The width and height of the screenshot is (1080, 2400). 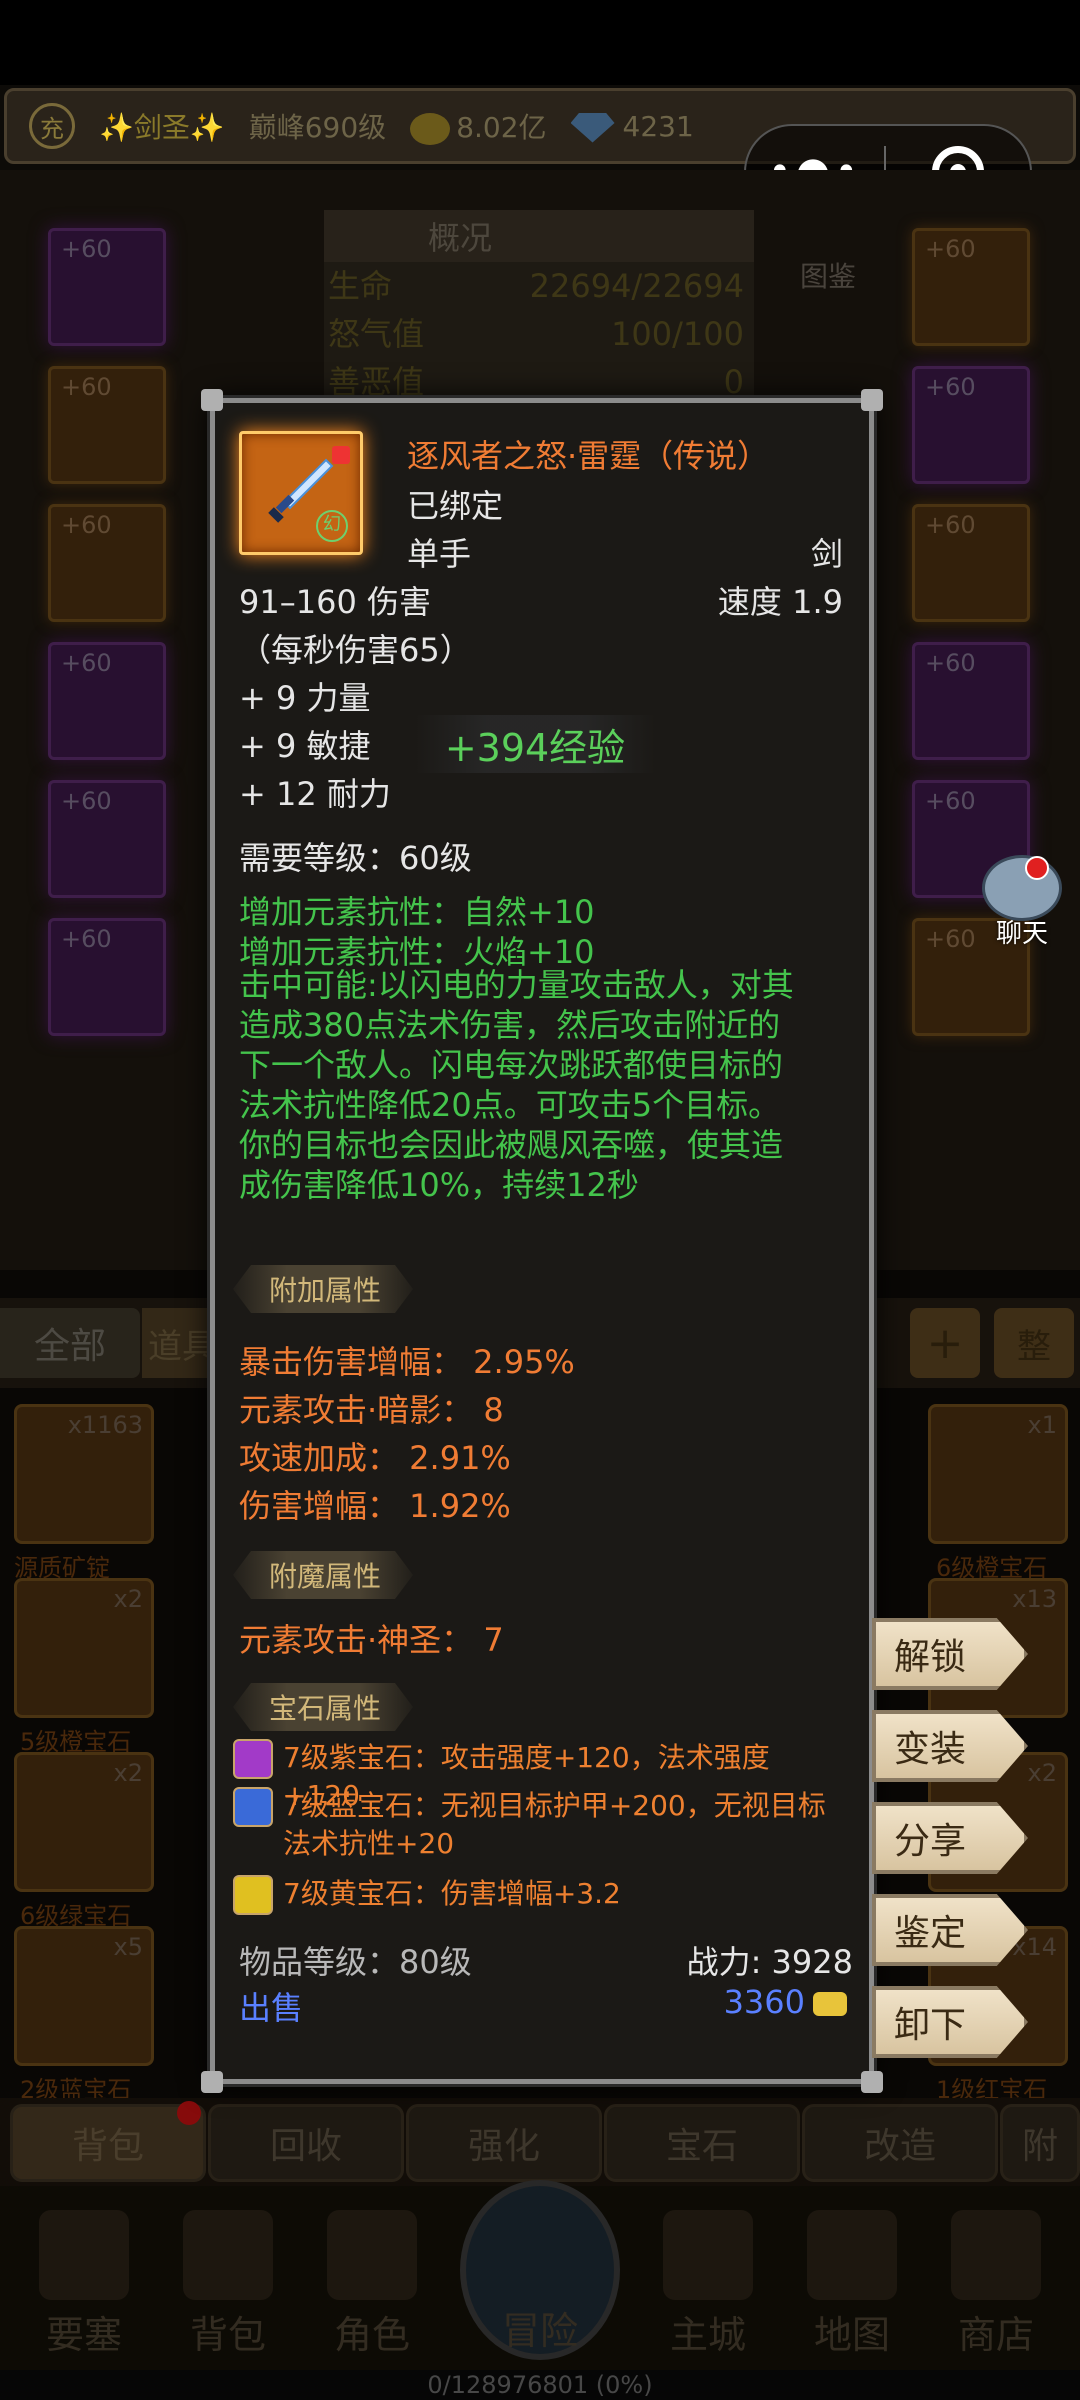 What do you see at coordinates (554, 1824) in the screenshot?
I see `gem-attr: 7级蓝宝石：无视目标护甲+200，无视目标法术抗性+20` at bounding box center [554, 1824].